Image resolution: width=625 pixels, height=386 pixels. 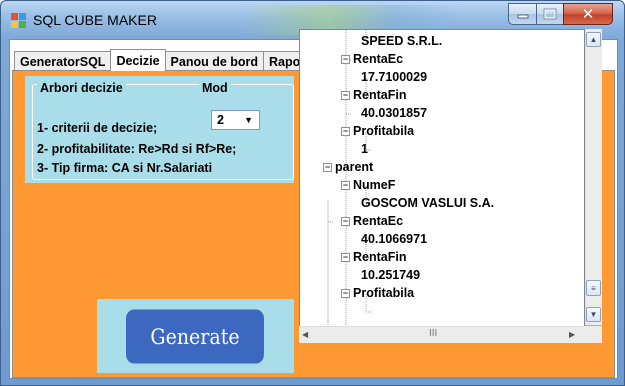 I want to click on tree-item-label: 40.1066971, so click(x=394, y=239).